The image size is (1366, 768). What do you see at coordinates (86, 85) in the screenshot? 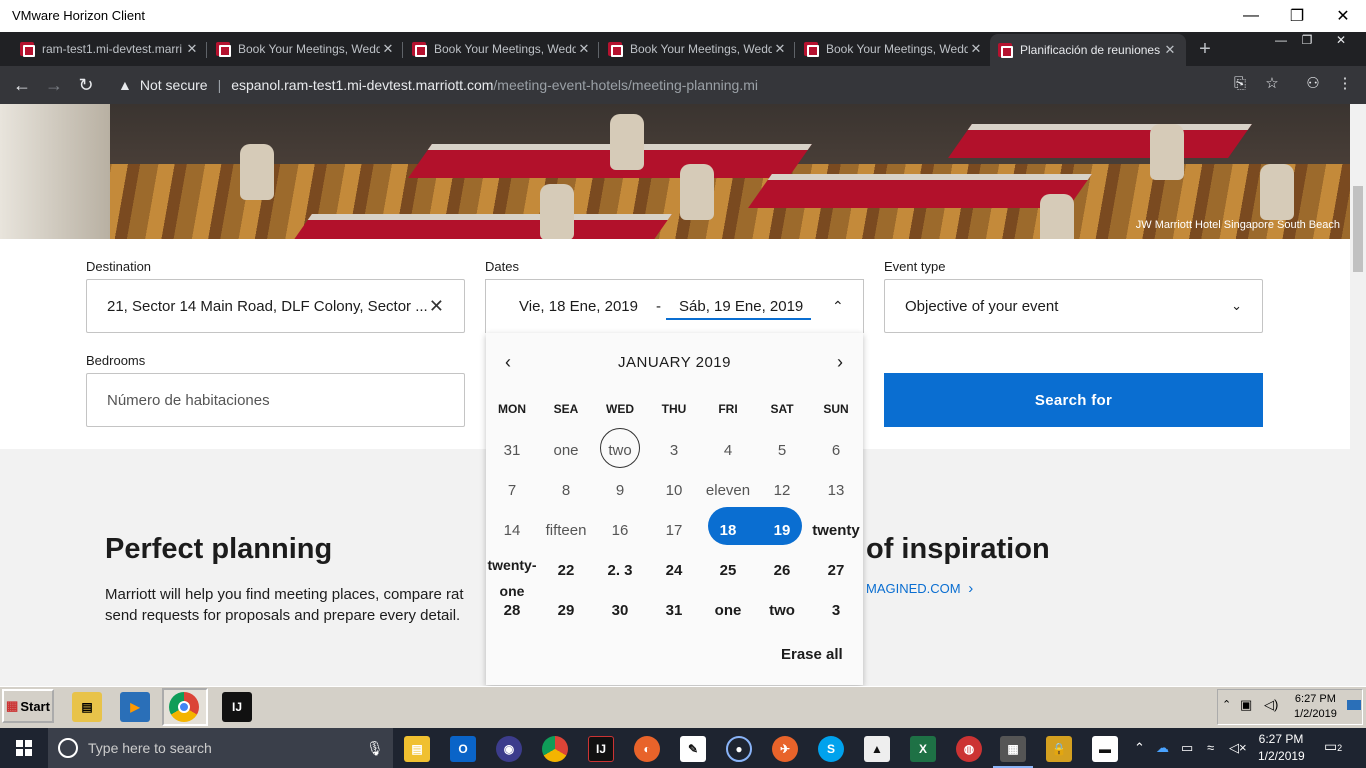
I see `reload-icon: ↻` at bounding box center [86, 85].